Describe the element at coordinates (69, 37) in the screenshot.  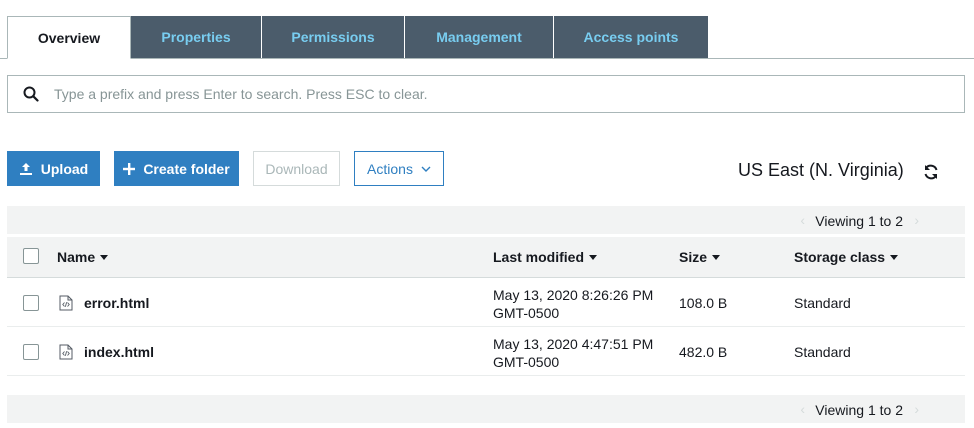
I see `tab-overview: Overview` at that location.